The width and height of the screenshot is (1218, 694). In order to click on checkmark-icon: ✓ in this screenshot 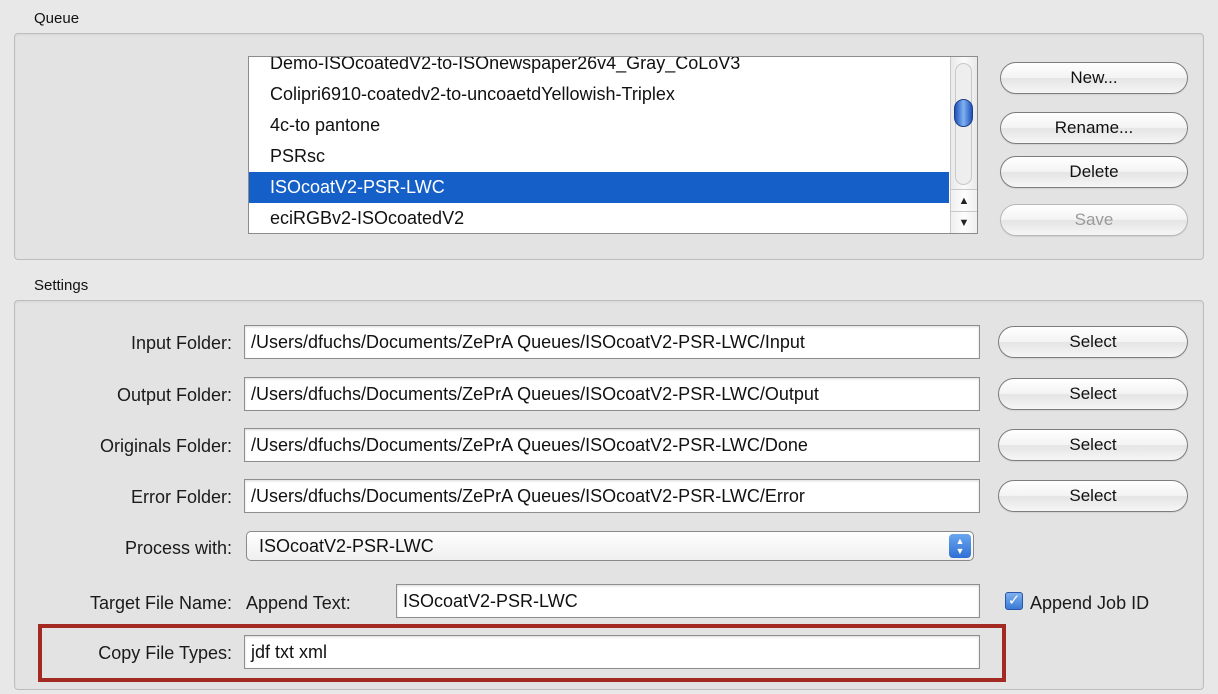, I will do `click(1014, 600)`.